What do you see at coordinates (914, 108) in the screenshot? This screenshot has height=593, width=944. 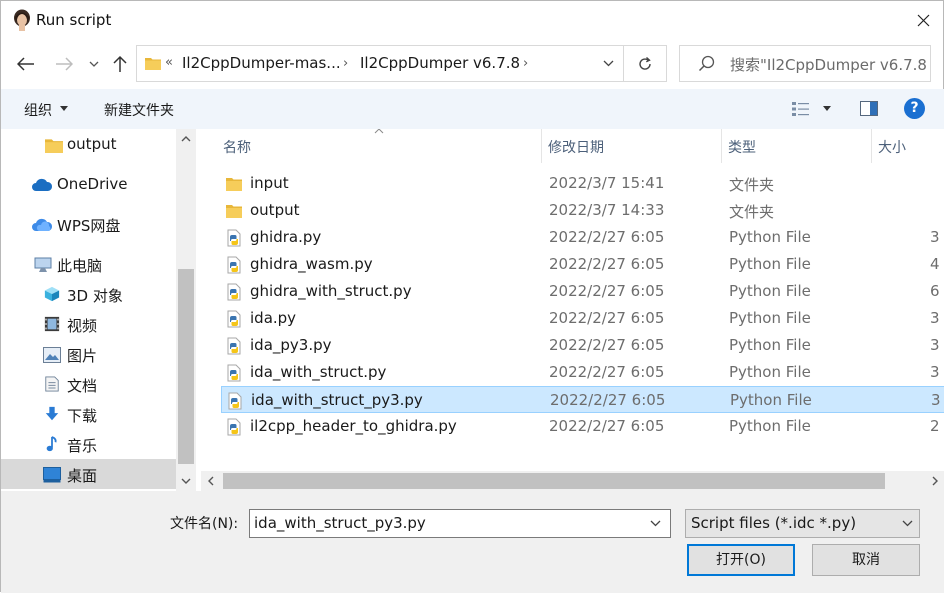 I see `help-button: ?` at bounding box center [914, 108].